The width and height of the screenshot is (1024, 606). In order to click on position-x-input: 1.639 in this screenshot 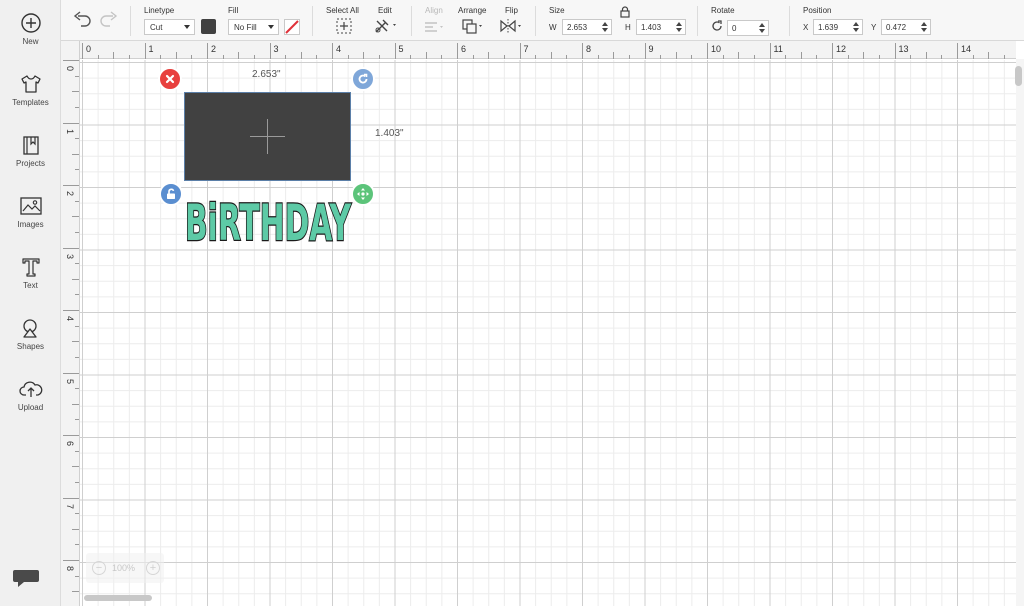, I will do `click(838, 27)`.